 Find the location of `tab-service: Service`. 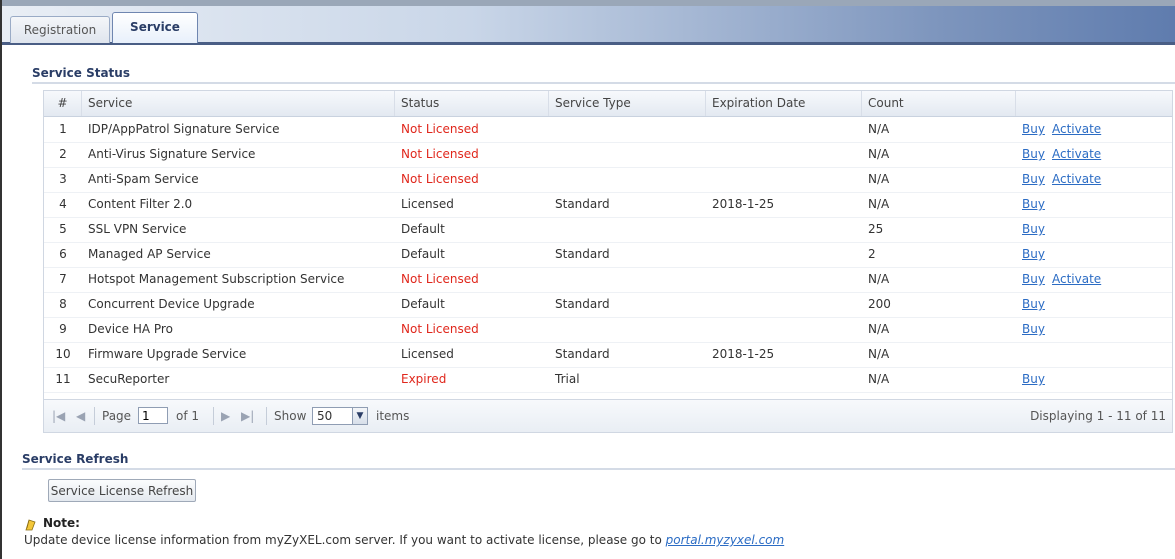

tab-service: Service is located at coordinates (155, 27).